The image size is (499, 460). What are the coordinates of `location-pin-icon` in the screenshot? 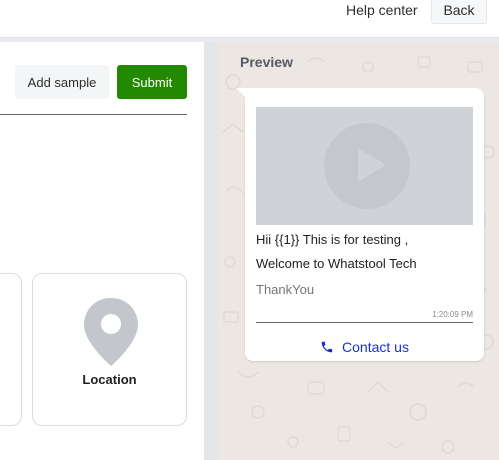 It's located at (111, 332).